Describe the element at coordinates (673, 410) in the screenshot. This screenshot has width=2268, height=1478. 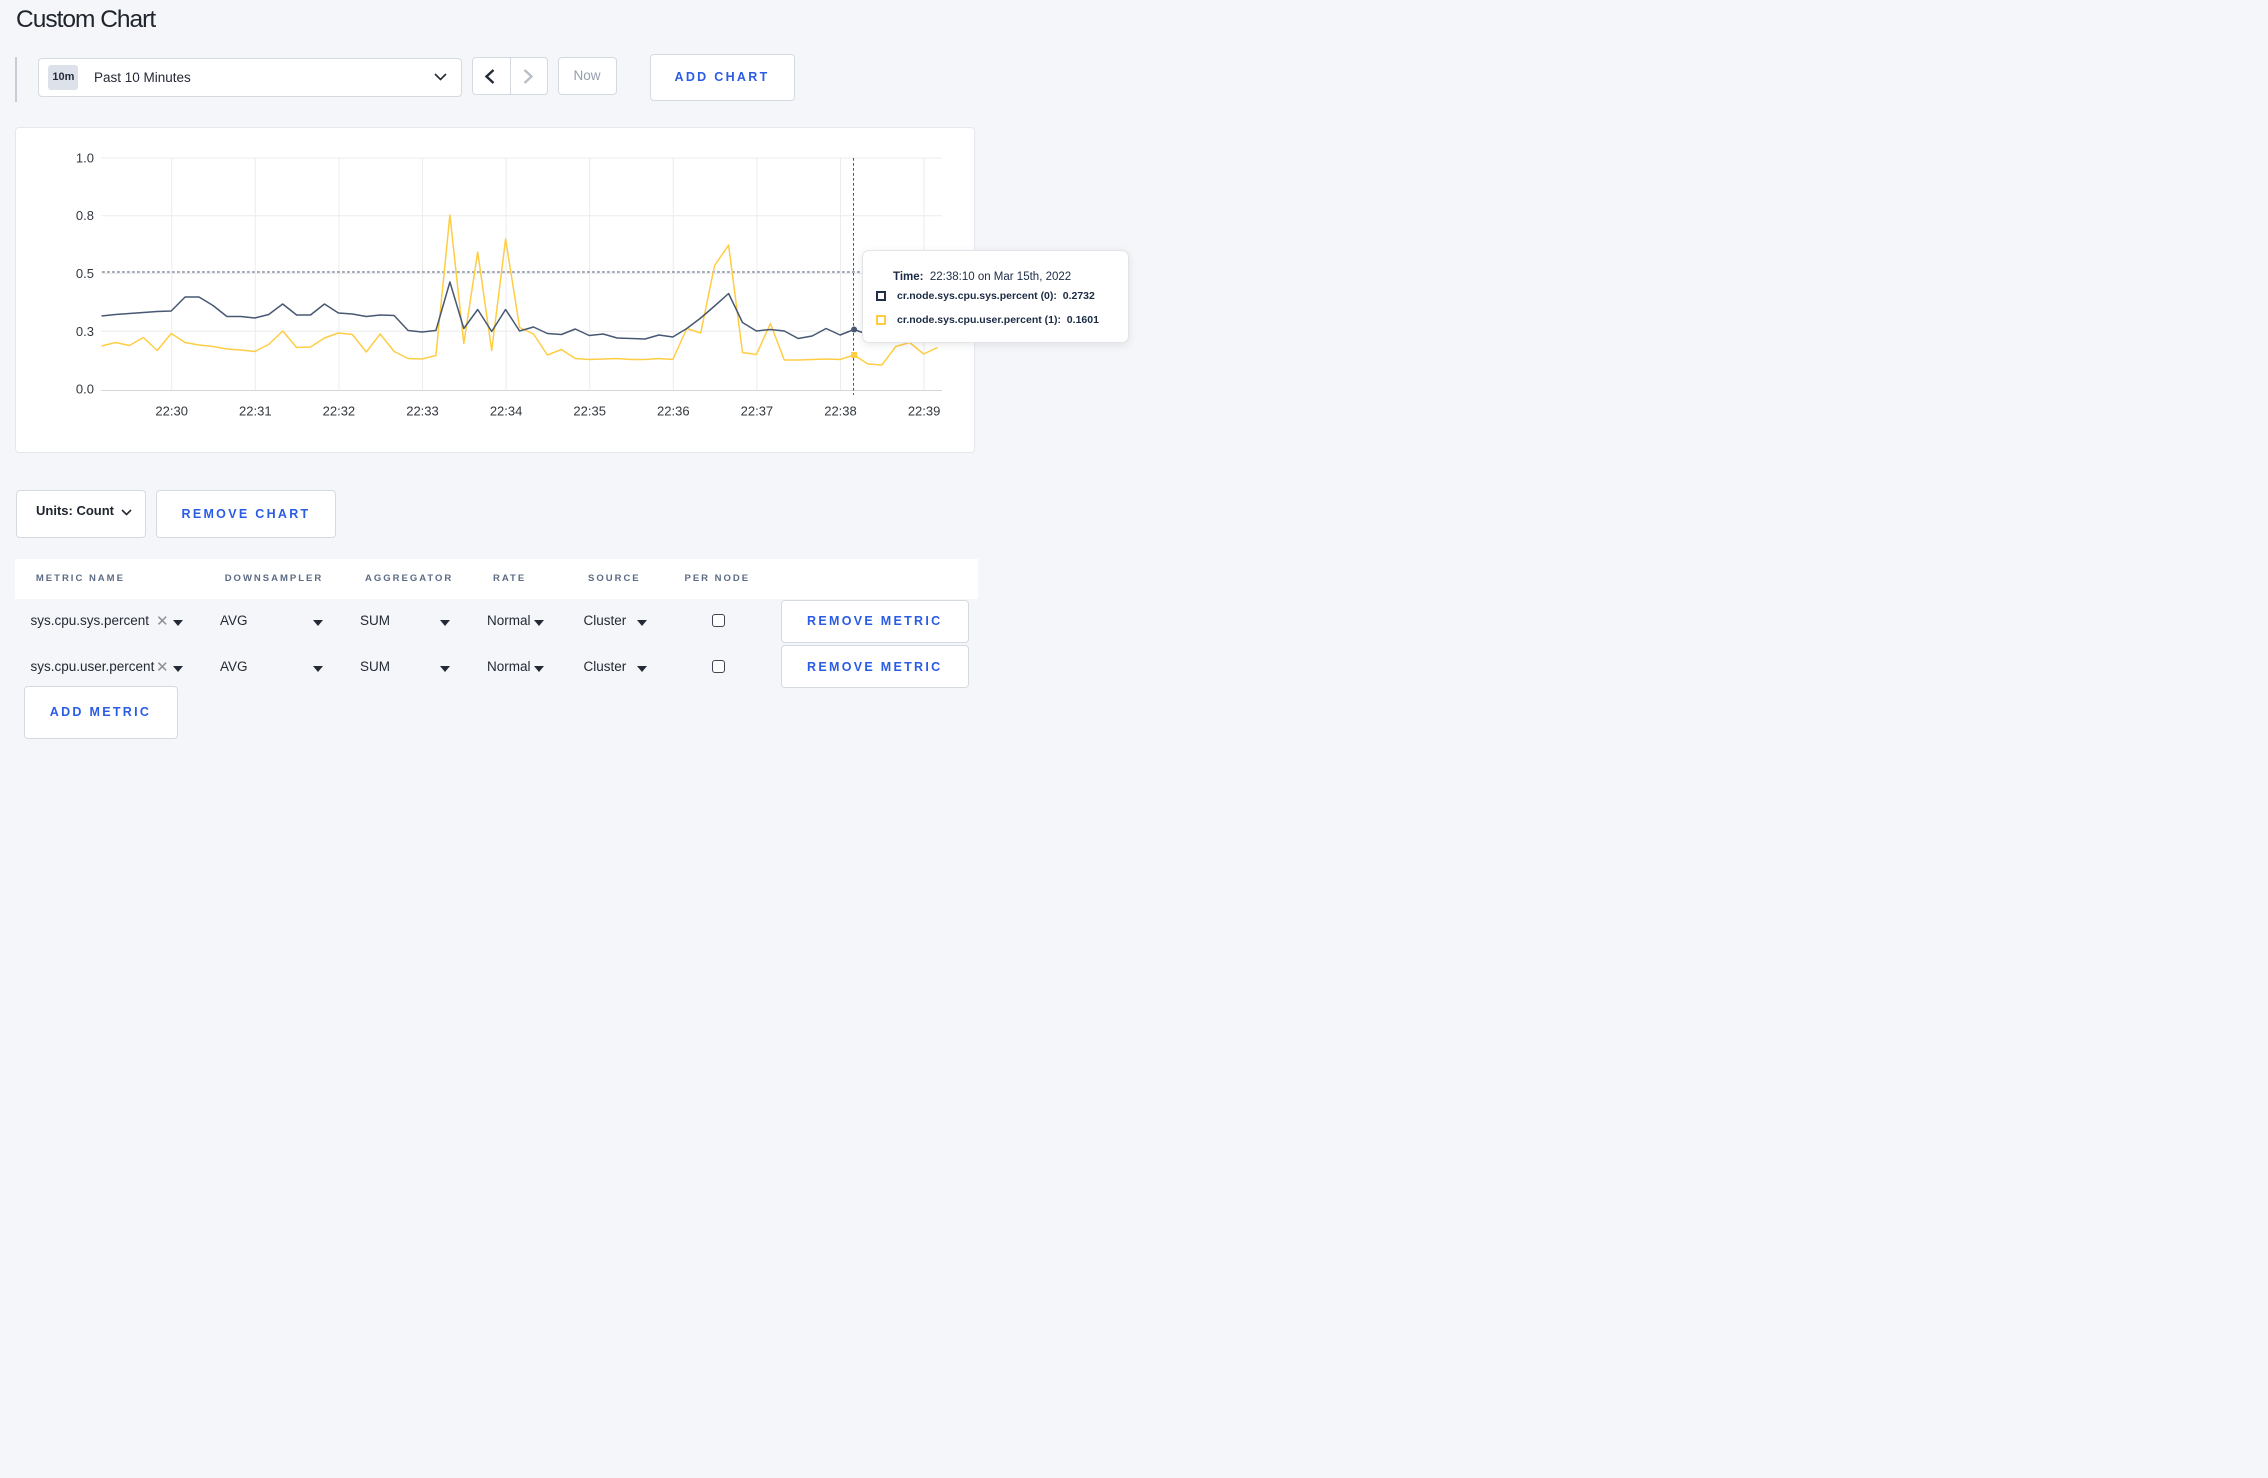
I see `svg-text: 22:36` at that location.